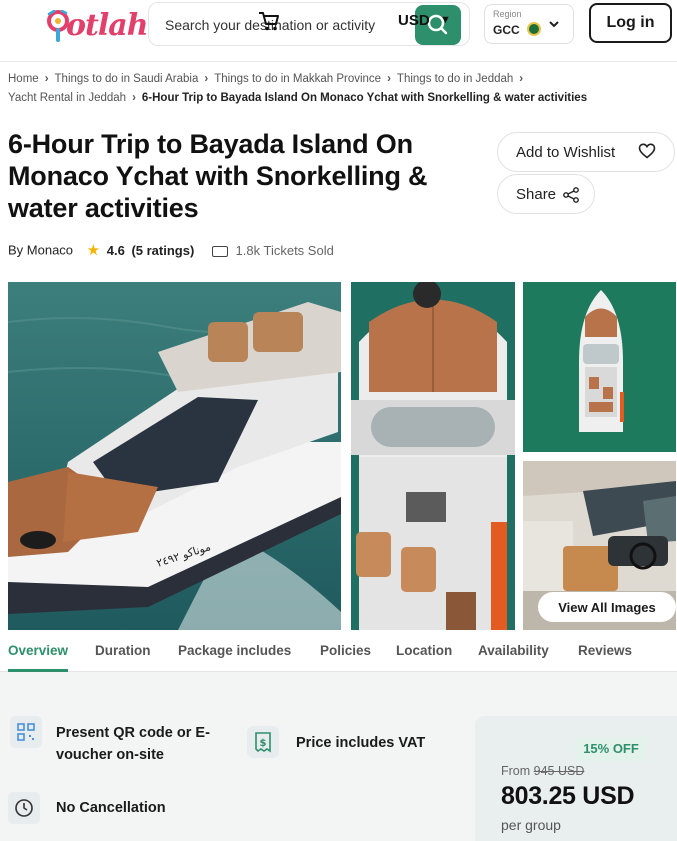 Image resolution: width=677 pixels, height=841 pixels. I want to click on site-logo: otlah, so click(85, 26).